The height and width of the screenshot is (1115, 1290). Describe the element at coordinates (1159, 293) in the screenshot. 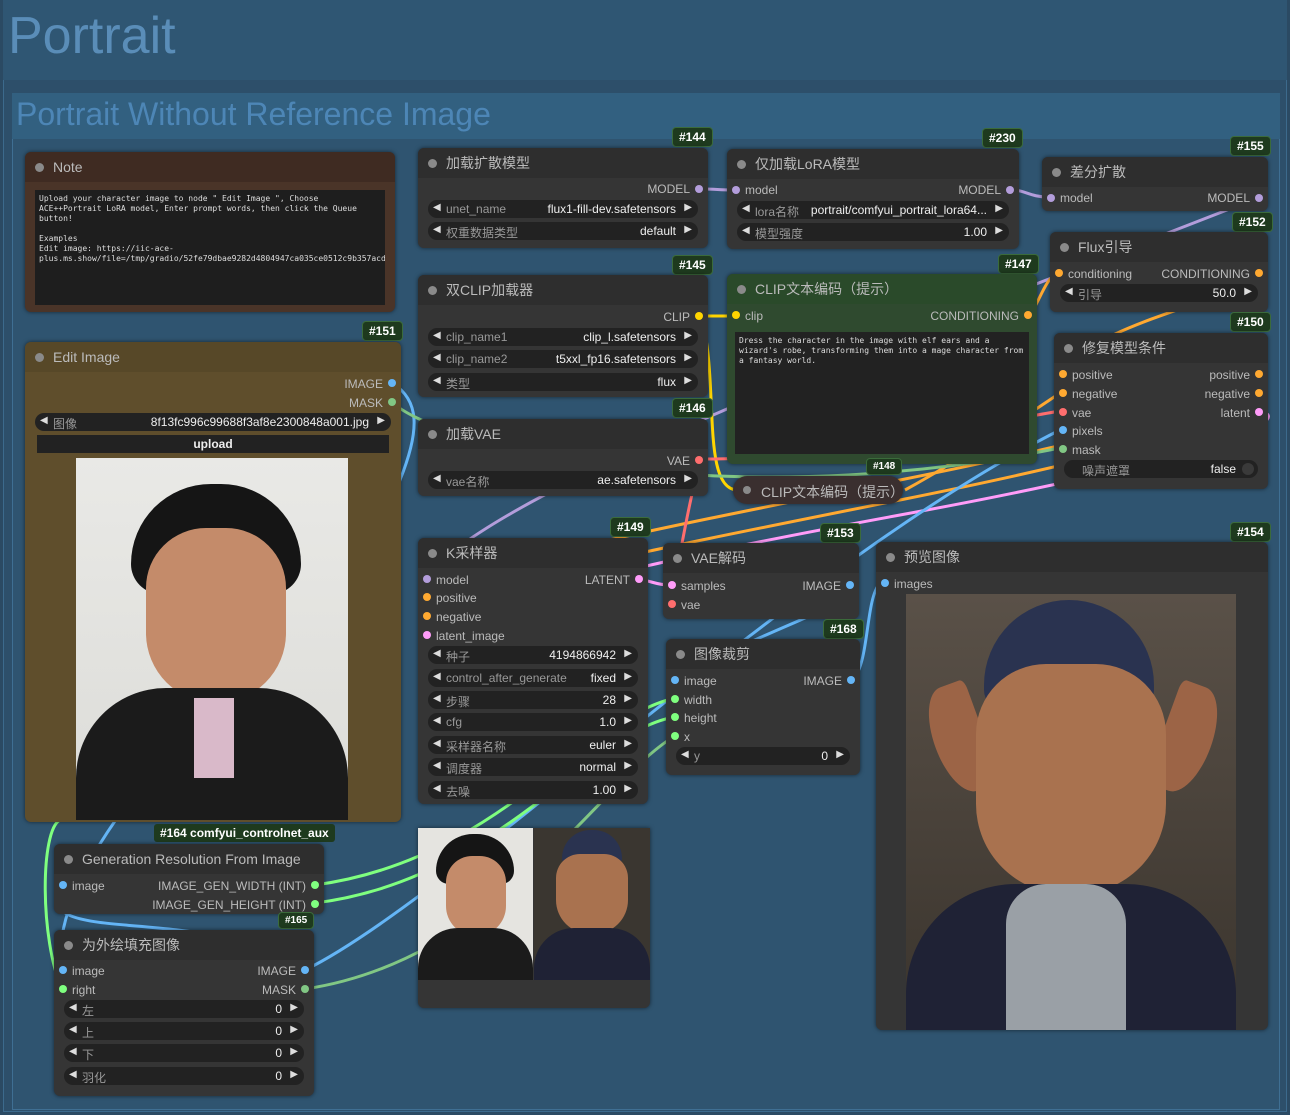

I see `guidance-widget: ◀ 引导 50.0 ▶` at that location.